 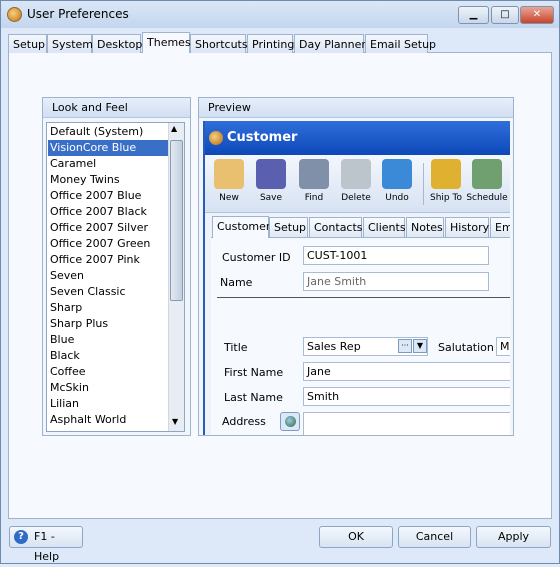 What do you see at coordinates (108, 308) in the screenshot?
I see `theme-list-item: Sharp` at bounding box center [108, 308].